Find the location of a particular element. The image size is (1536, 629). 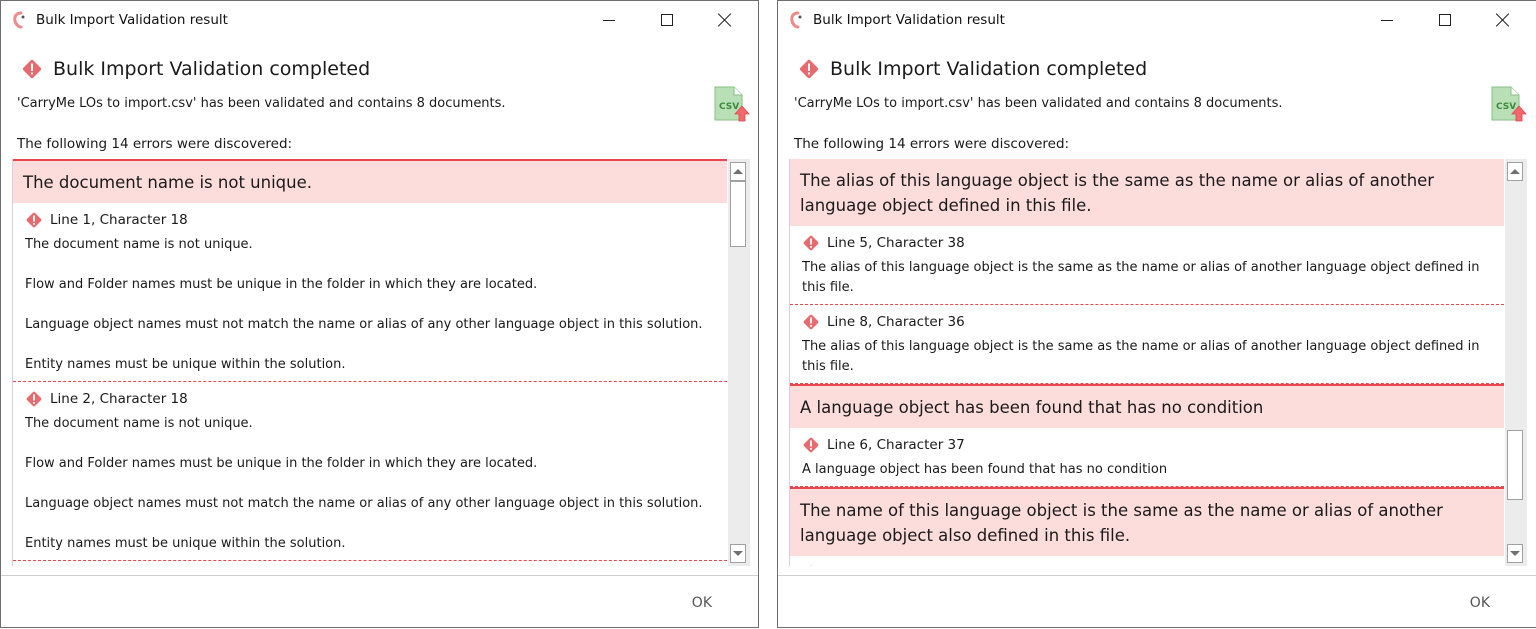

error-location: Line 1, Character 18 is located at coordinates (371, 220).